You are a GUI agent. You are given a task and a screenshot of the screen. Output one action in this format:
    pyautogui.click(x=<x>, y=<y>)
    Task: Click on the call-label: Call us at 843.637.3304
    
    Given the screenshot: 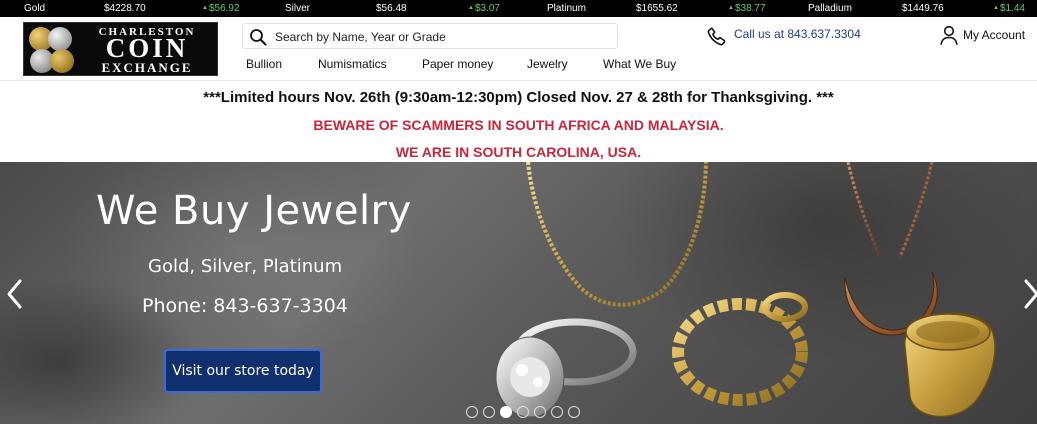 What is the action you would take?
    pyautogui.click(x=797, y=34)
    